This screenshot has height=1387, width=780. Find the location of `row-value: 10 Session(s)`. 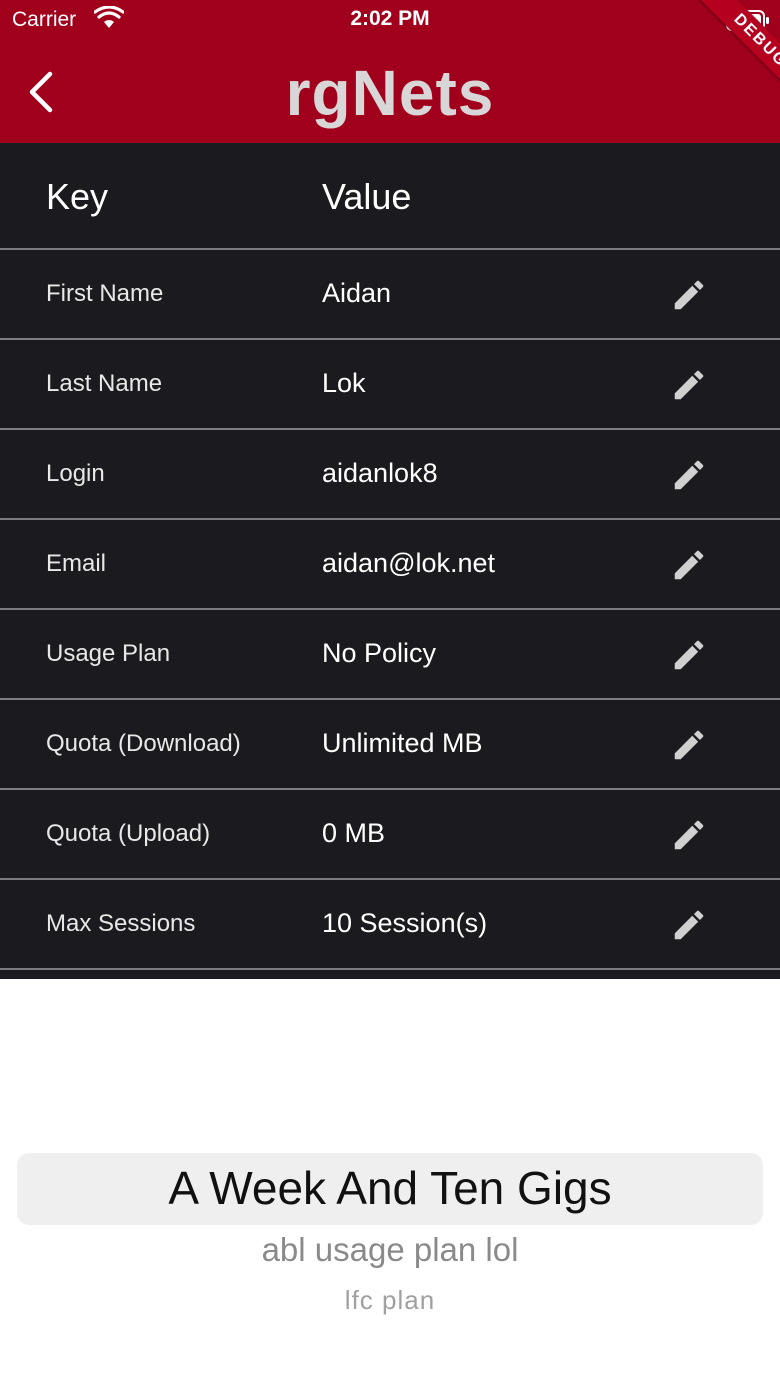

row-value: 10 Session(s) is located at coordinates (405, 923).